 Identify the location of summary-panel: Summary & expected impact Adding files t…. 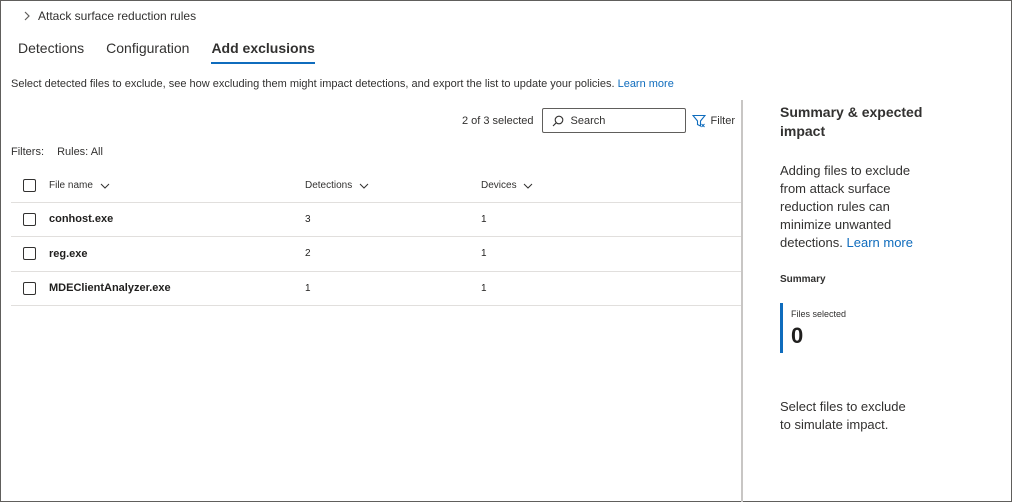
(890, 267).